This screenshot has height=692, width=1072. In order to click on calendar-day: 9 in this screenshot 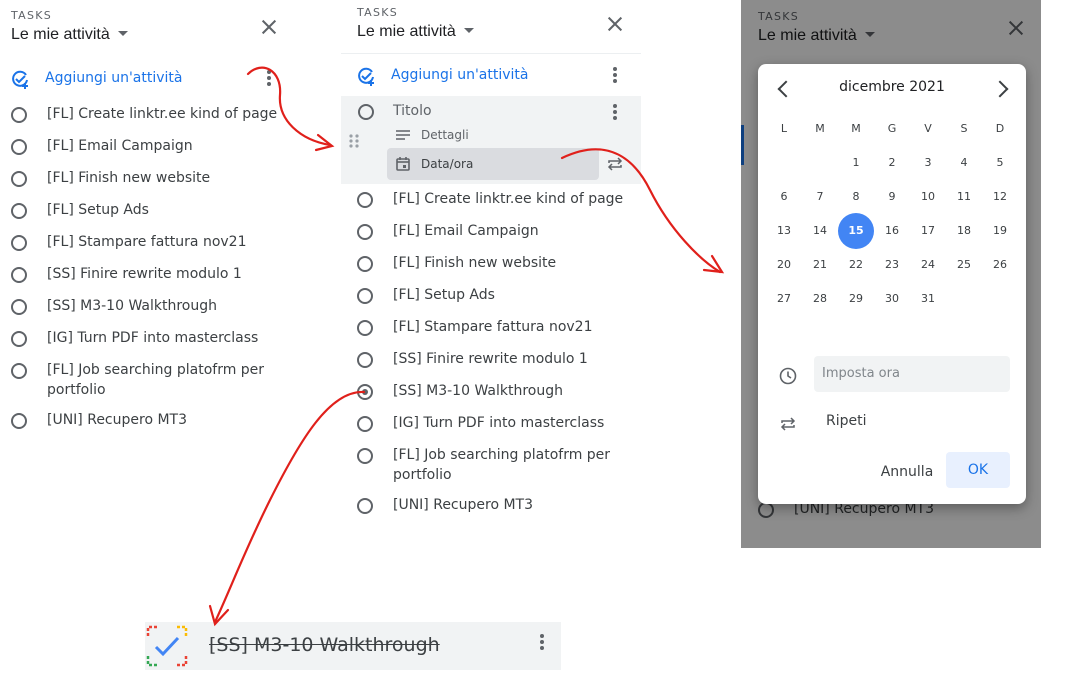, I will do `click(892, 197)`.